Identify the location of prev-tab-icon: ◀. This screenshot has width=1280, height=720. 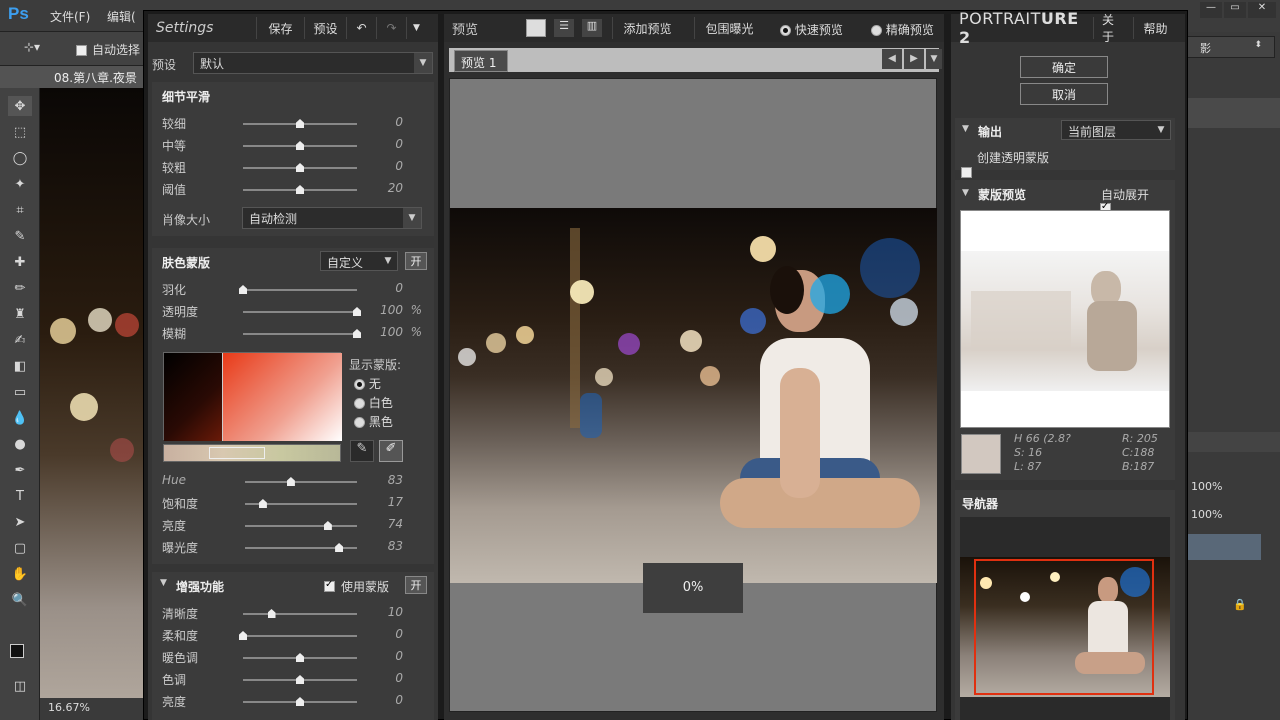
(892, 59).